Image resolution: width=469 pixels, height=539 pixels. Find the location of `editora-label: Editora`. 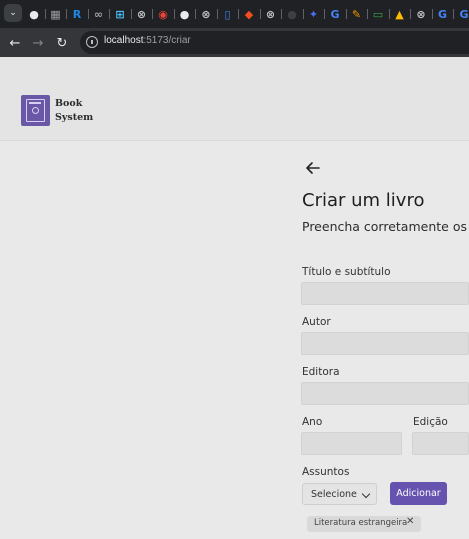

editora-label: Editora is located at coordinates (321, 372).